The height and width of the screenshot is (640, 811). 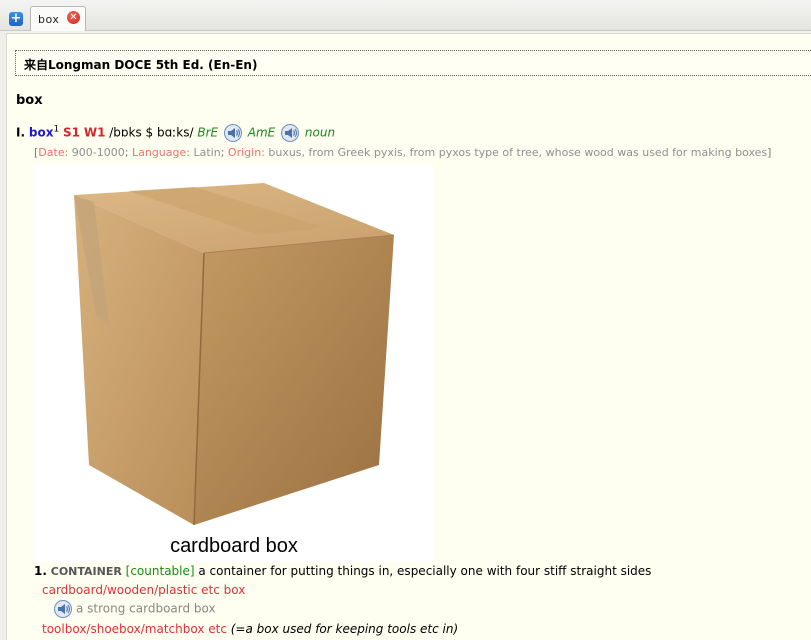 I want to click on headword: box, so click(x=29, y=100).